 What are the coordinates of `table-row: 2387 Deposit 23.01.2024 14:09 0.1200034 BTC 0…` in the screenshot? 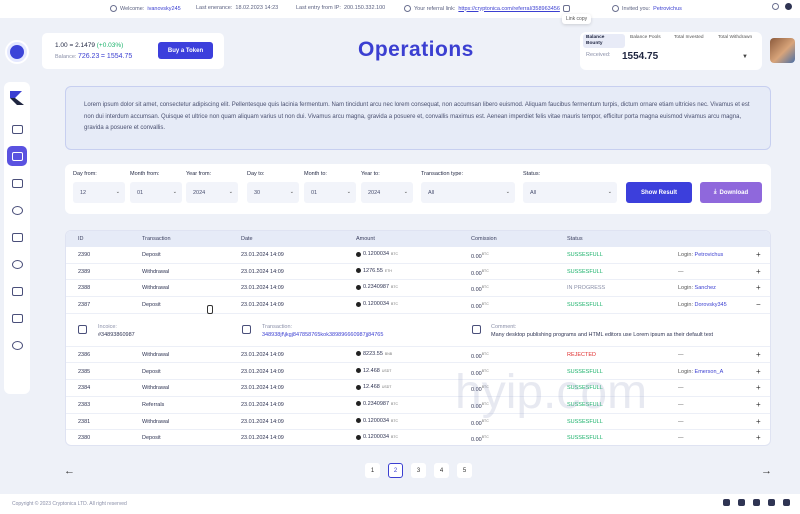 It's located at (418, 305).